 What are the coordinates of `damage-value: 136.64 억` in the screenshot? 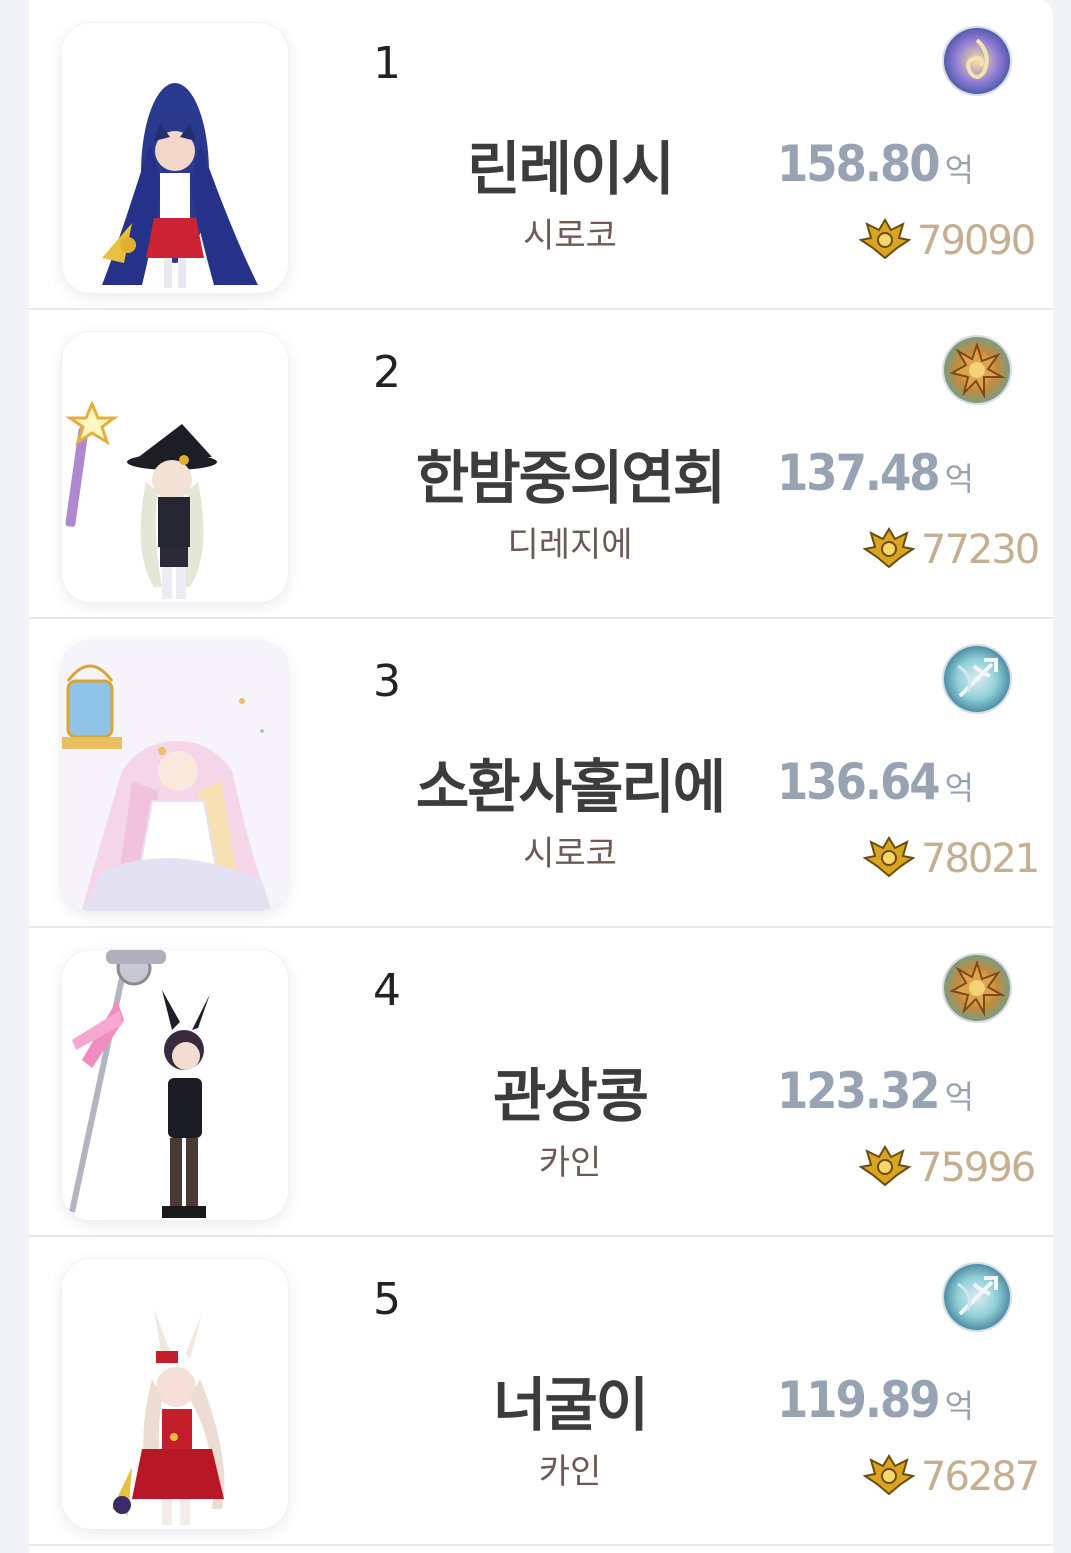 It's located at (875, 782).